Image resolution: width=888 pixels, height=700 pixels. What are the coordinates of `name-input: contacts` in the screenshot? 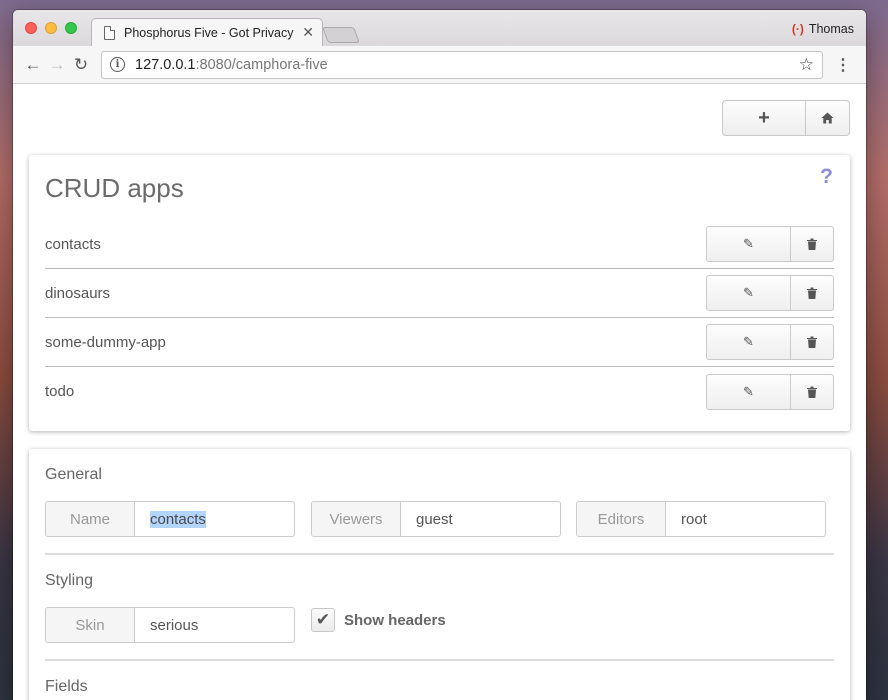 It's located at (214, 519).